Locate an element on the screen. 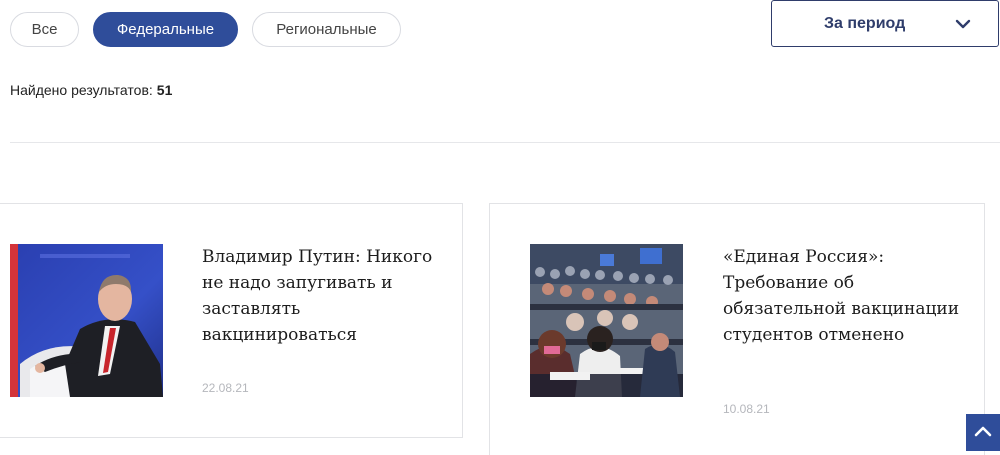  results-summary: Найдено результатов: 51 is located at coordinates (91, 90).